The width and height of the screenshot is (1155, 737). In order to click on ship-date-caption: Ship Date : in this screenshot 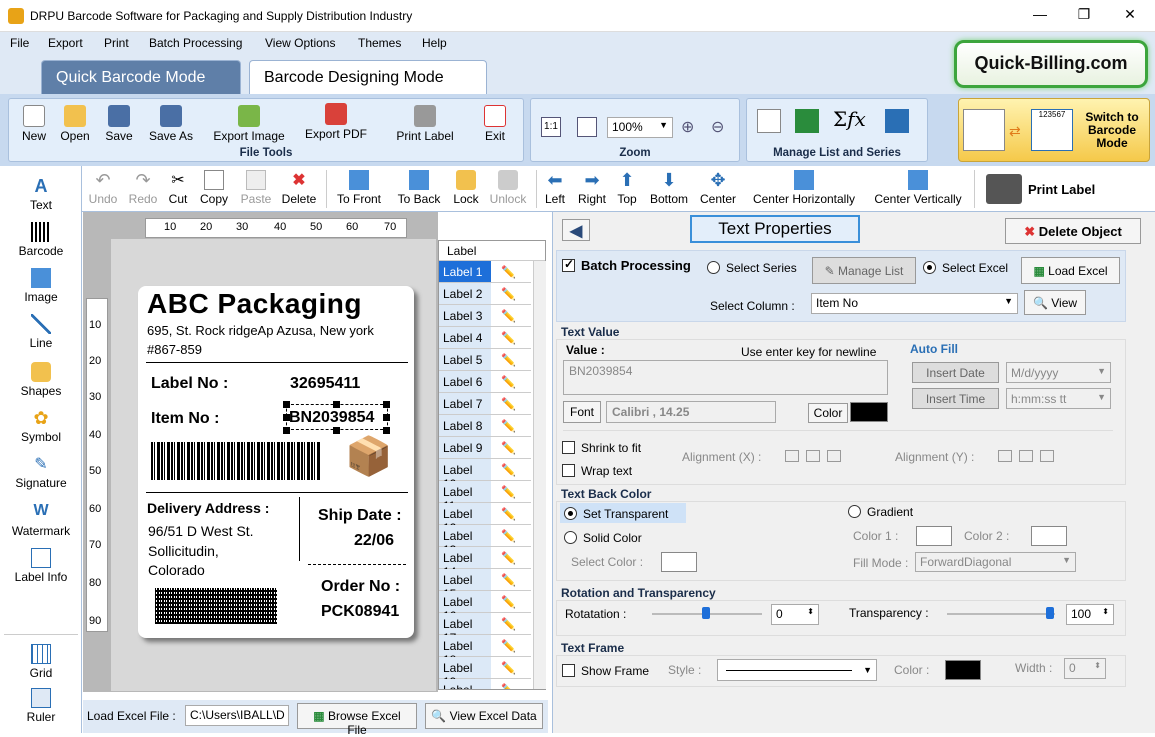, I will do `click(360, 516)`.